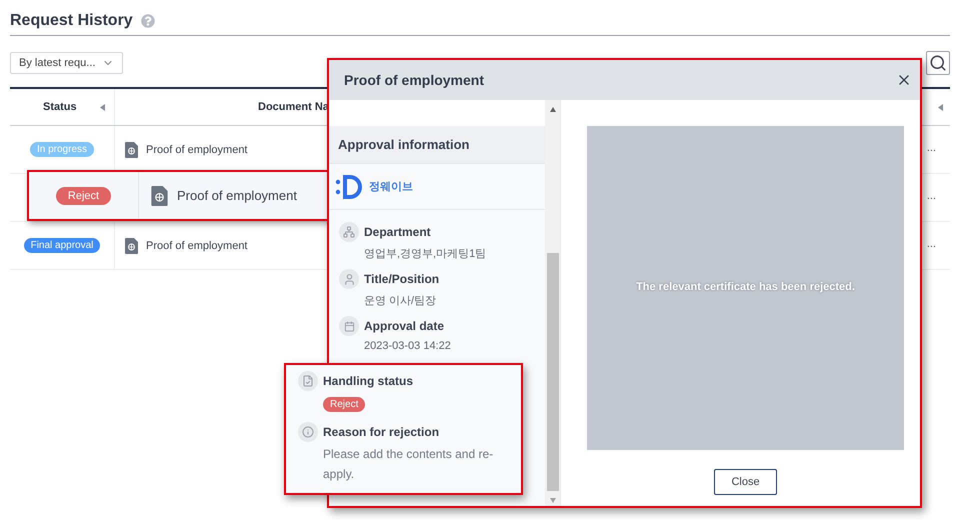  Describe the element at coordinates (745, 288) in the screenshot. I see `preview-message: The relevant certificate has been rejected.` at that location.